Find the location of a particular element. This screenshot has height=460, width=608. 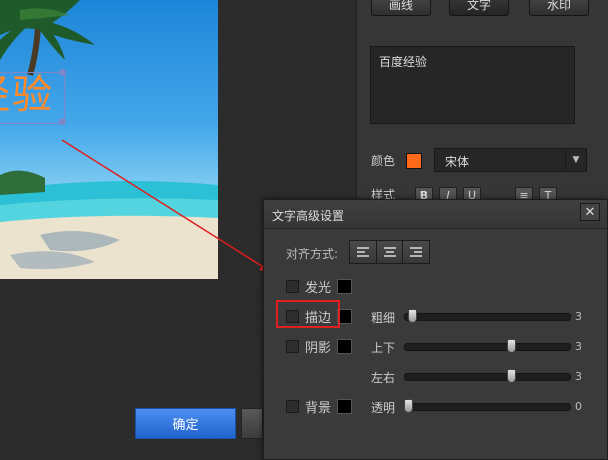

shadow-checkbox is located at coordinates (292, 346).